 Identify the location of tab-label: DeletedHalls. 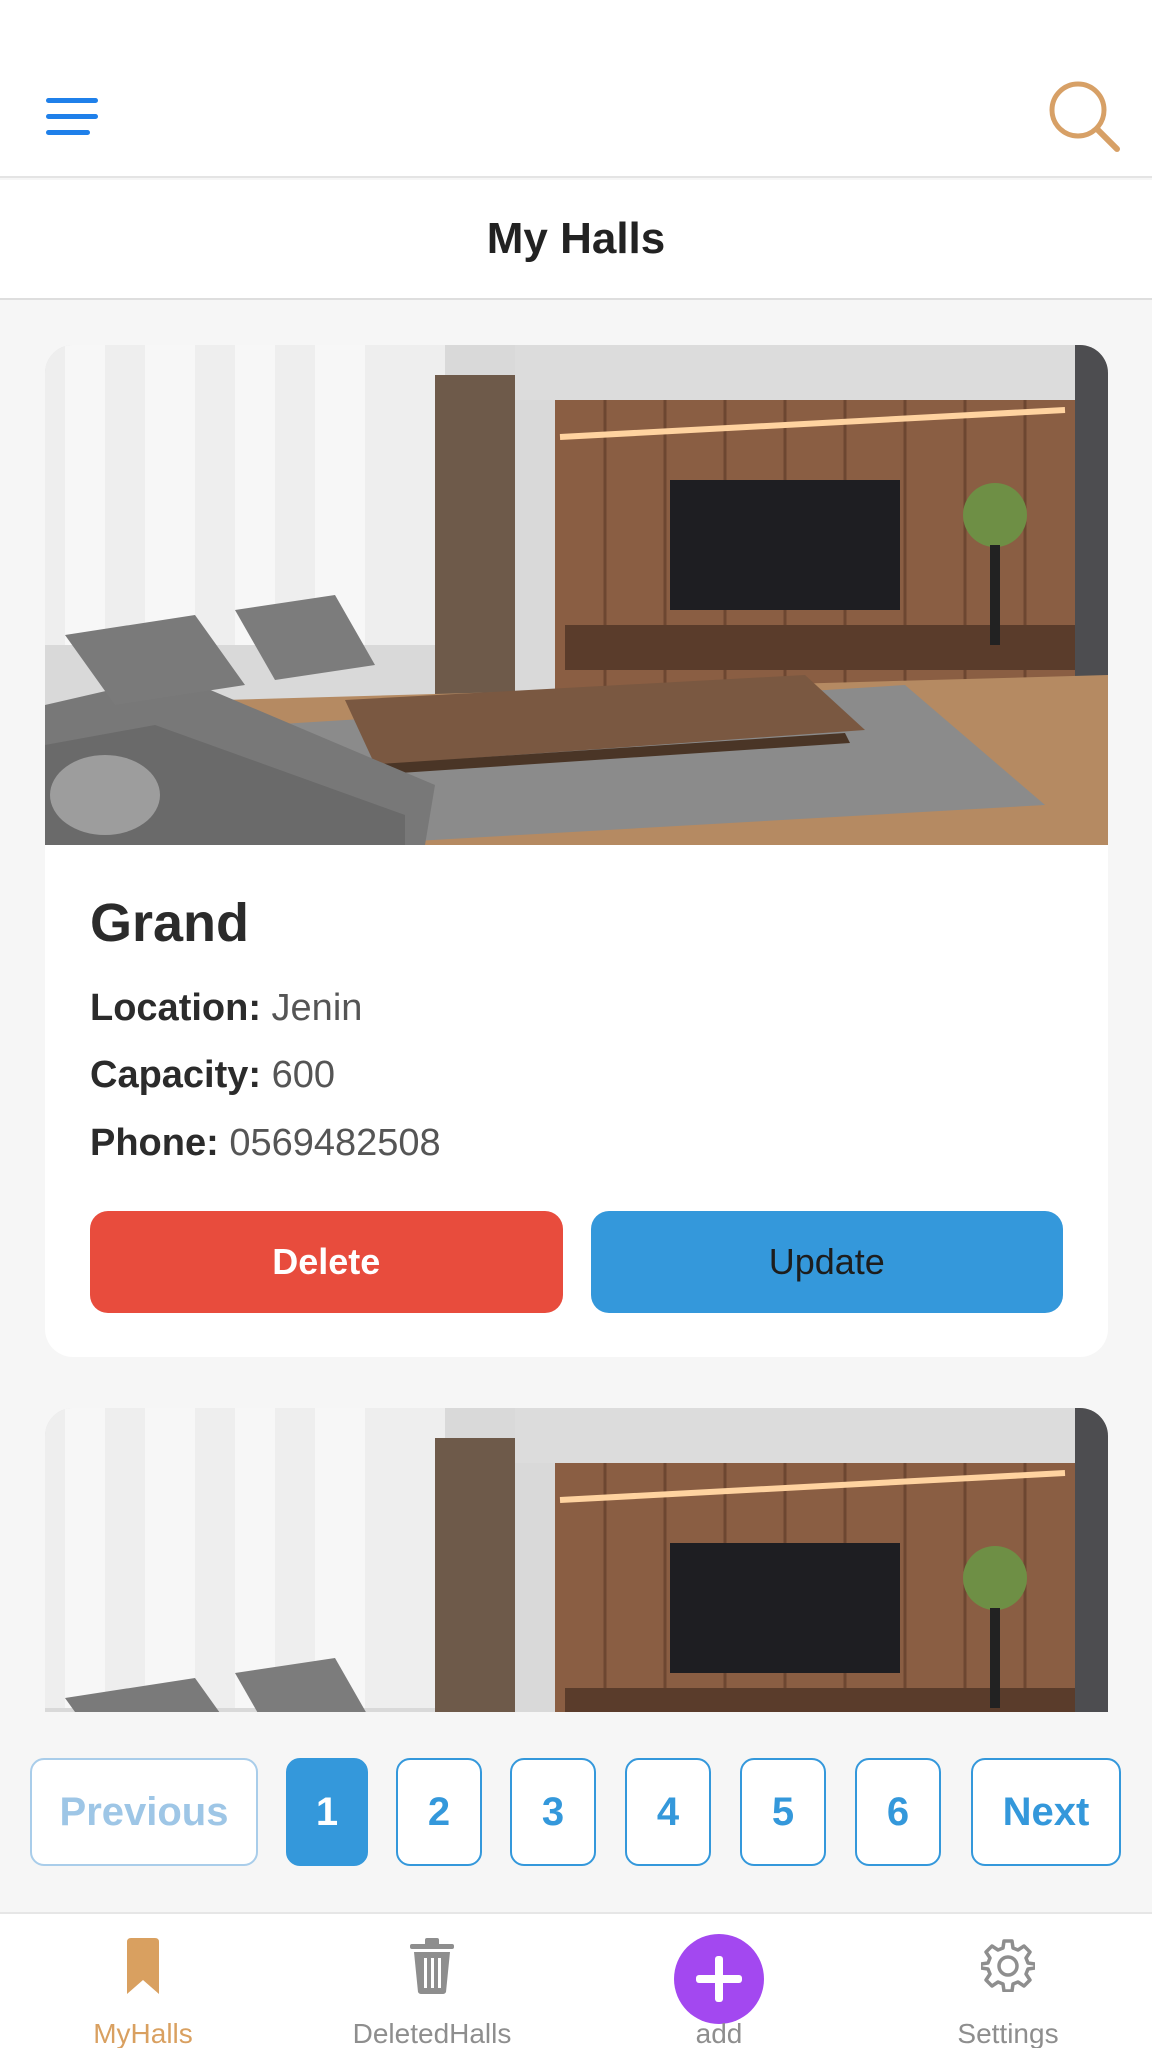
(432, 2033).